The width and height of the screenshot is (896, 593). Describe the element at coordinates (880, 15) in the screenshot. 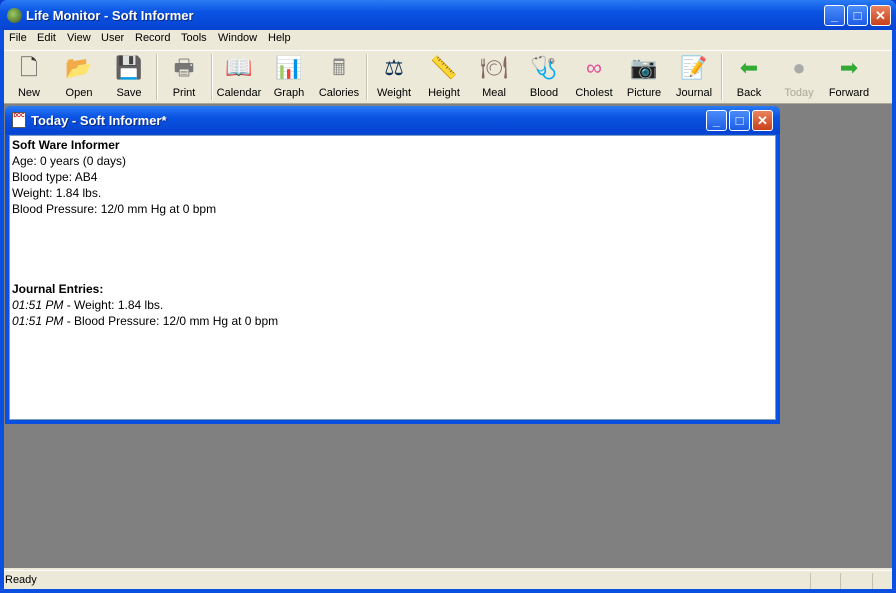

I see `close-button: ✕` at that location.